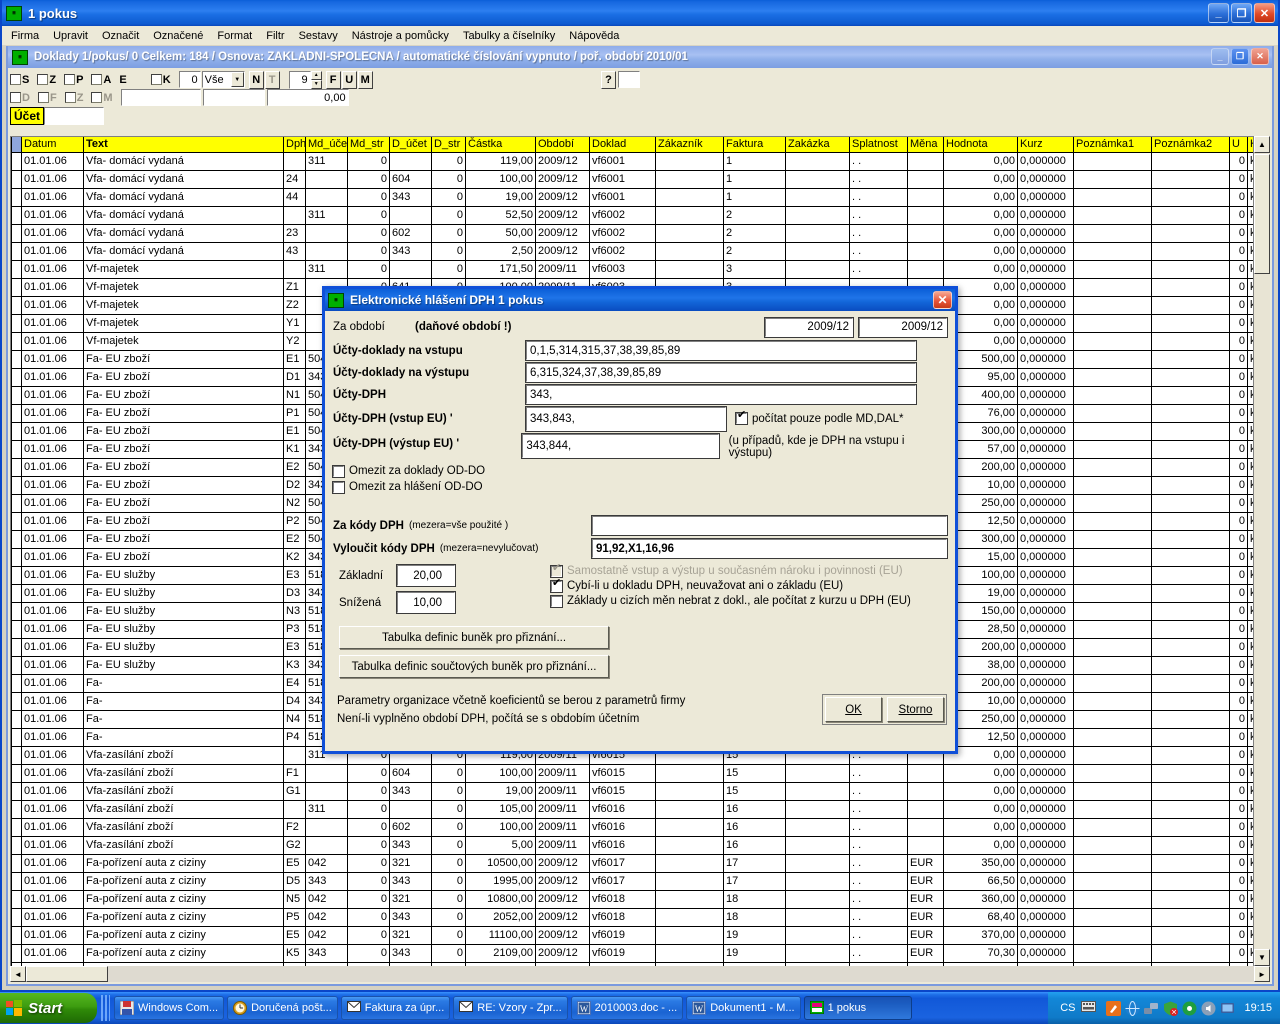 This screenshot has height=1024, width=1280. Describe the element at coordinates (294, 611) in the screenshot. I see `grid-cell: N3` at that location.